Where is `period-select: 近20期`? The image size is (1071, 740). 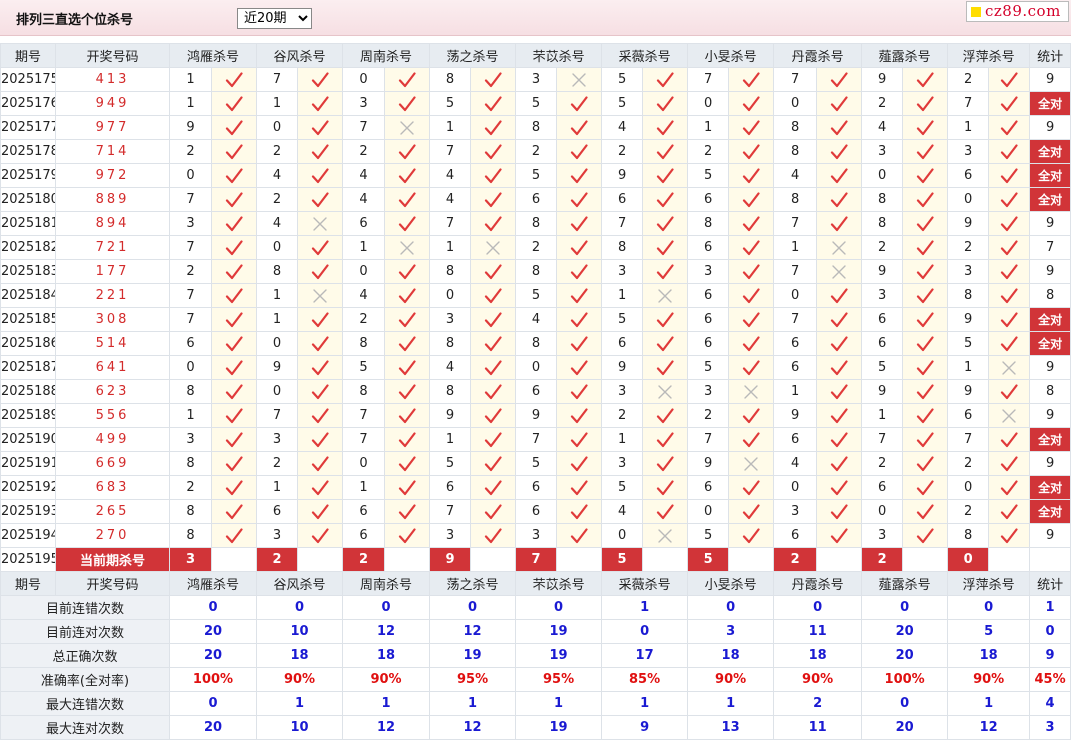
period-select: 近20期 is located at coordinates (274, 18).